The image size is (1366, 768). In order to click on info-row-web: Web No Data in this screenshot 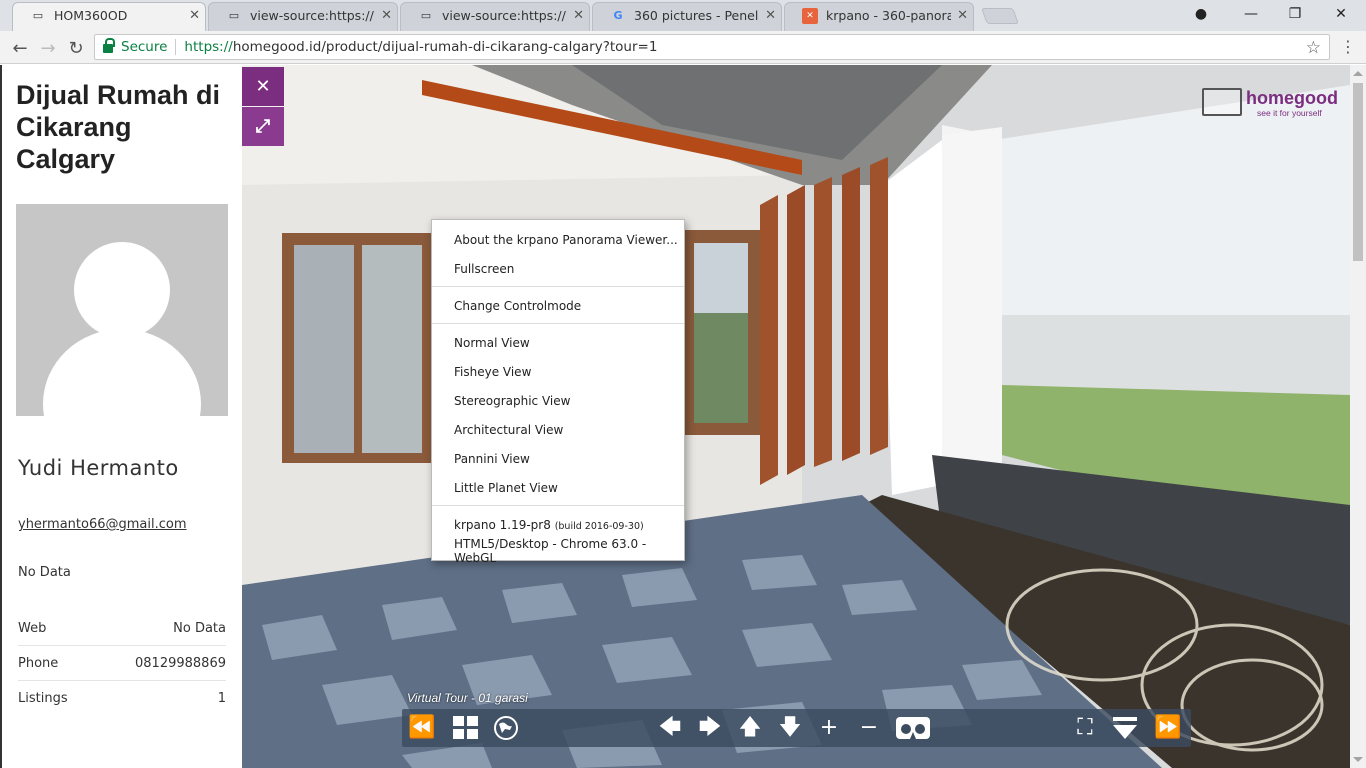, I will do `click(122, 628)`.